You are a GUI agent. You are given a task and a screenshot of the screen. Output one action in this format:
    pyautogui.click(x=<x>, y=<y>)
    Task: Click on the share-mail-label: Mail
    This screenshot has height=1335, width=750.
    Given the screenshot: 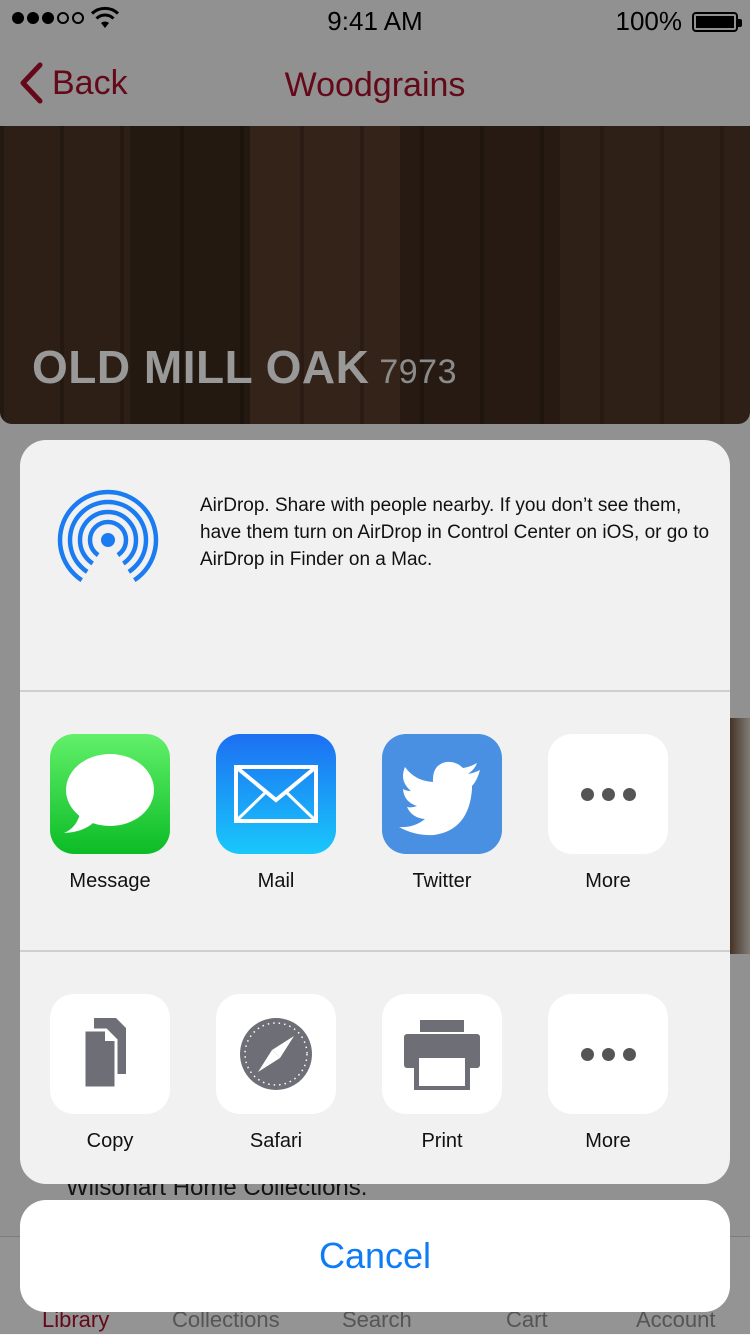 What is the action you would take?
    pyautogui.click(x=276, y=881)
    